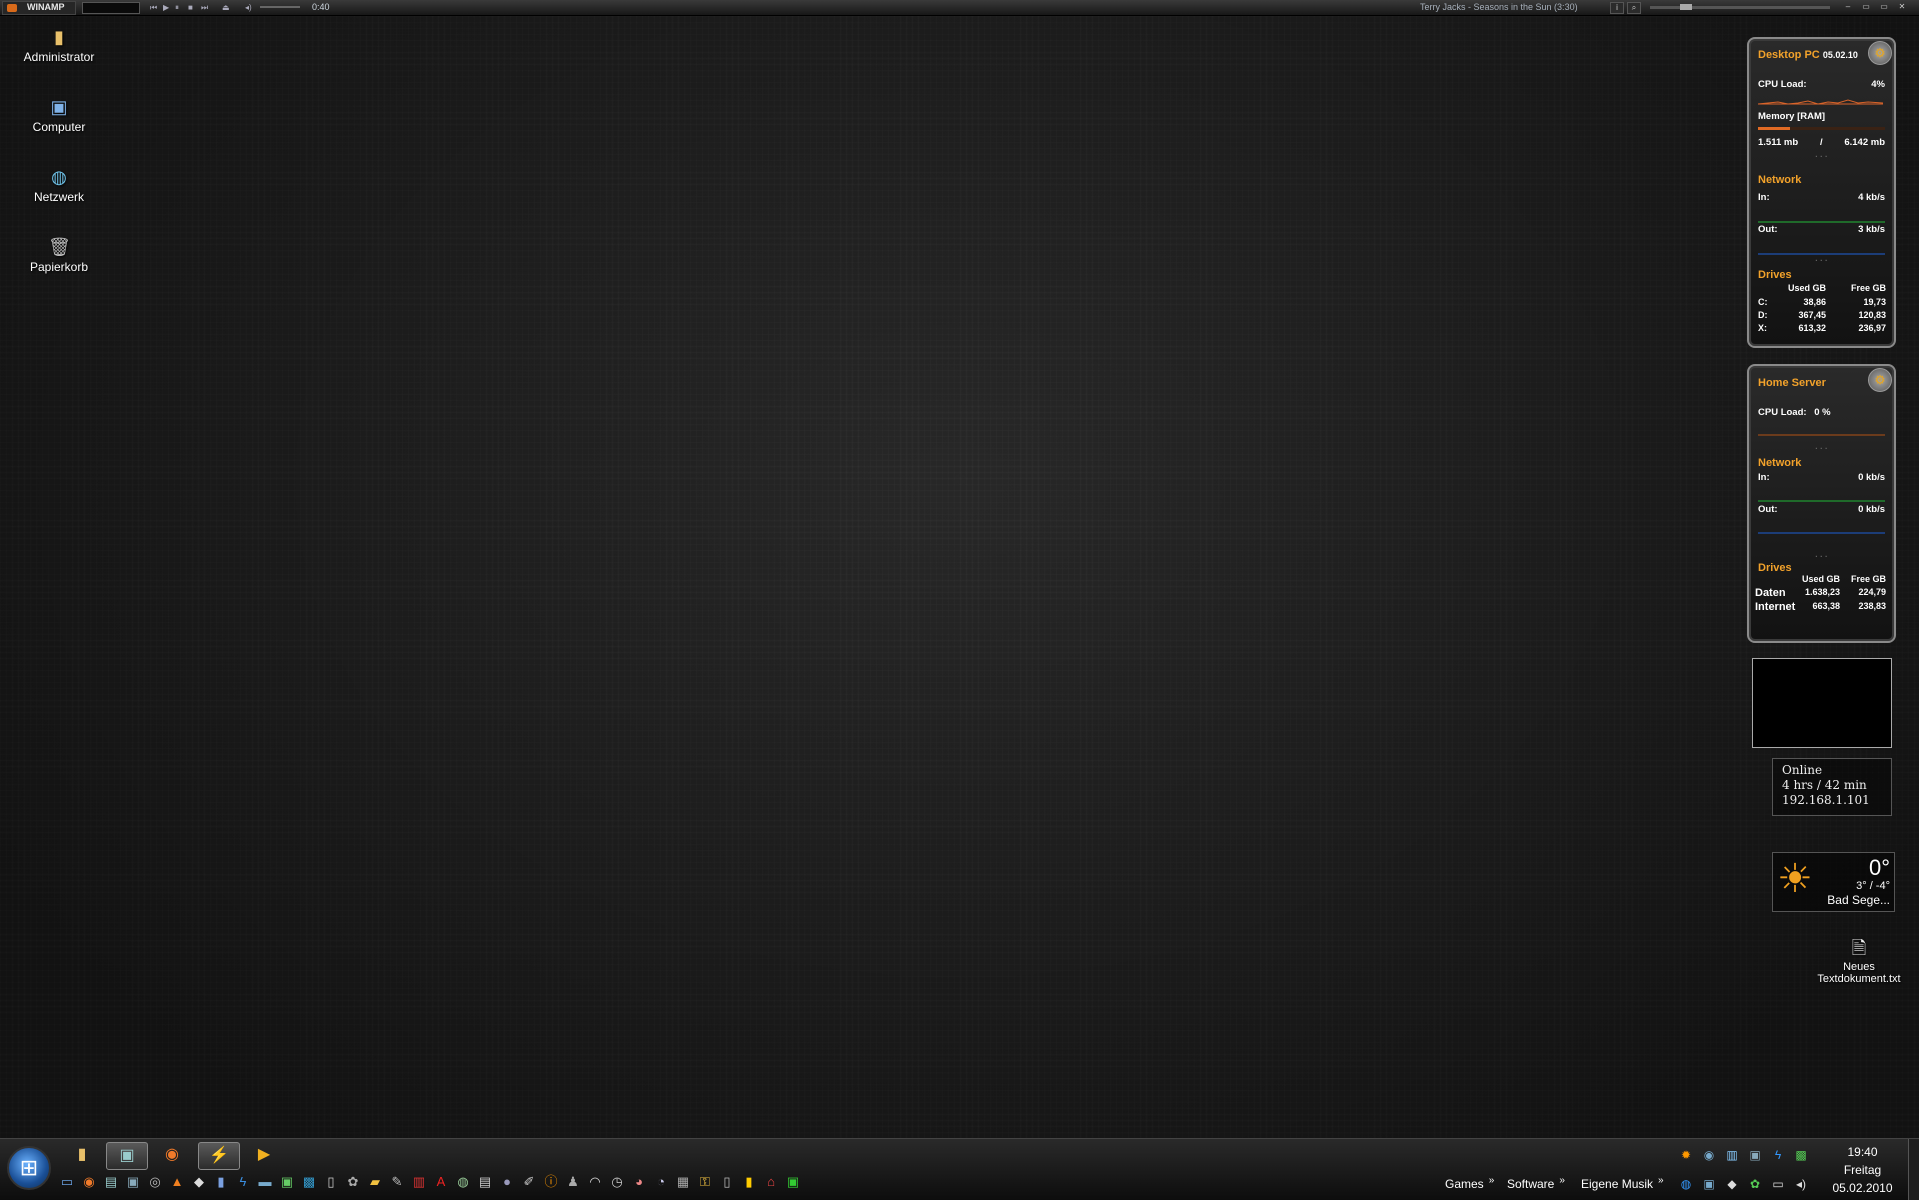 Image resolution: width=1919 pixels, height=1200 pixels. I want to click on system-clock: 19:40 Freitag 05.02.2010, so click(1862, 1170).